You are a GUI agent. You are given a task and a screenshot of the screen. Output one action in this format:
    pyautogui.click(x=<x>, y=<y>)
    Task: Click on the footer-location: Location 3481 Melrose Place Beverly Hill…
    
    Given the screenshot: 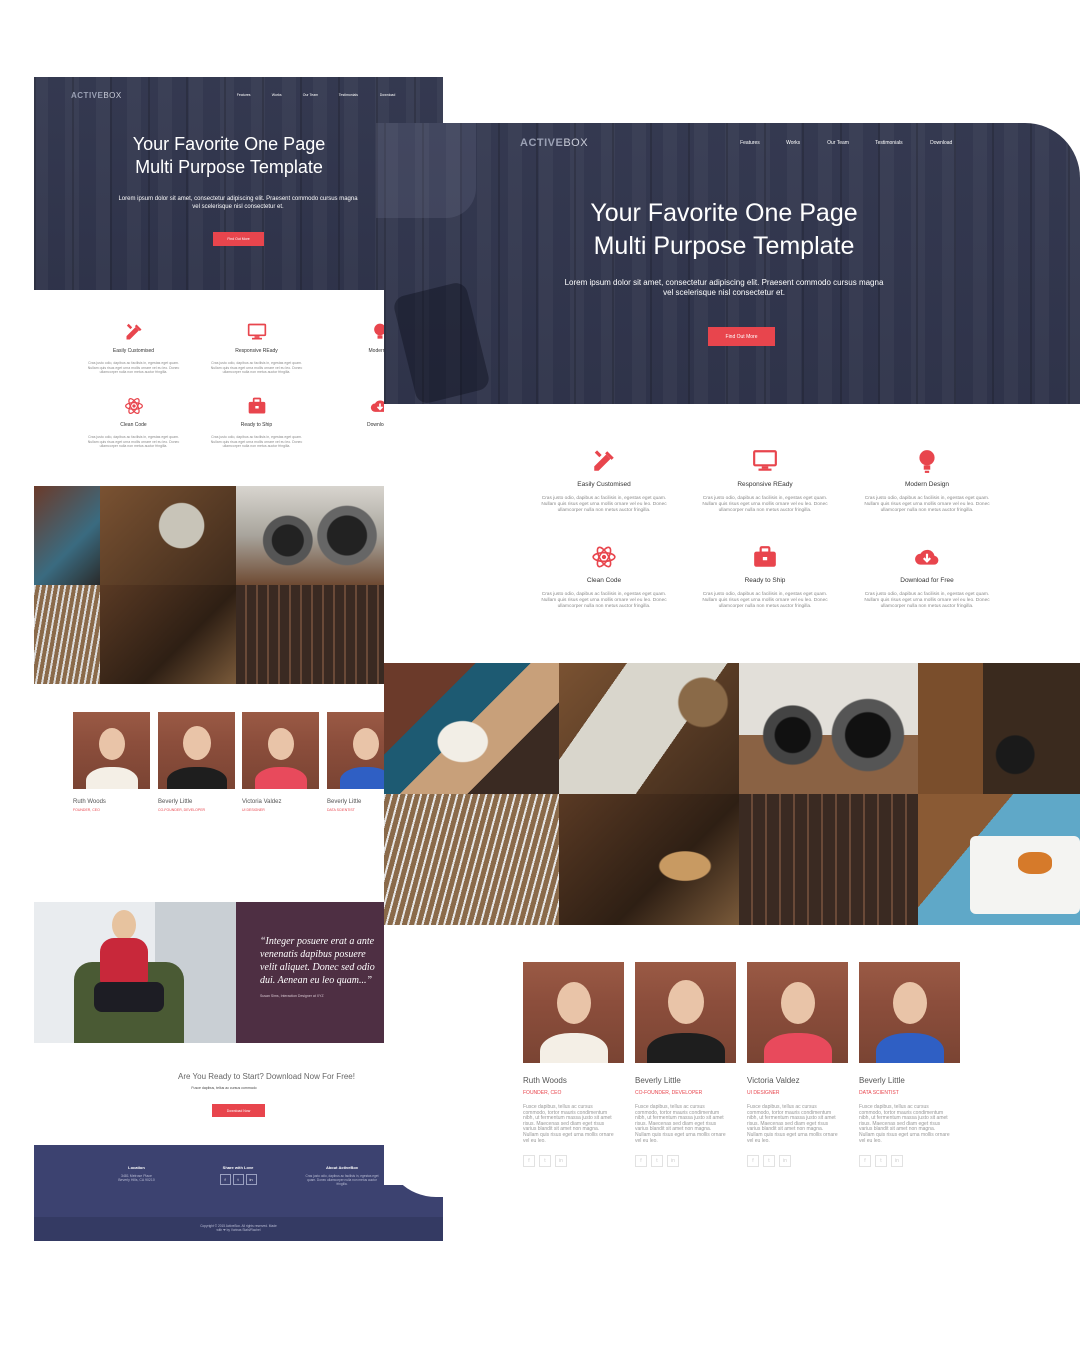 What is the action you would take?
    pyautogui.click(x=136, y=1173)
    